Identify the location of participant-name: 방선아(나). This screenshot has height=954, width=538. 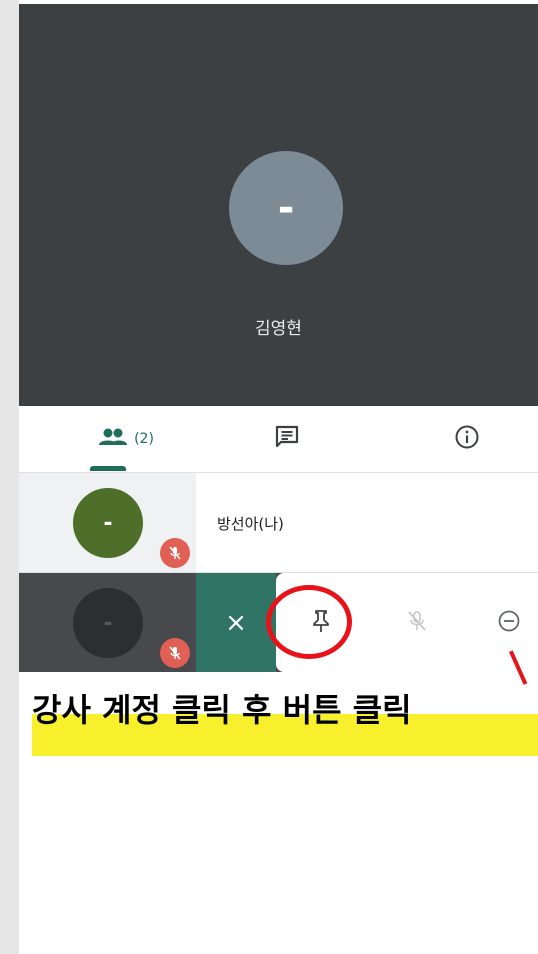
(250, 524).